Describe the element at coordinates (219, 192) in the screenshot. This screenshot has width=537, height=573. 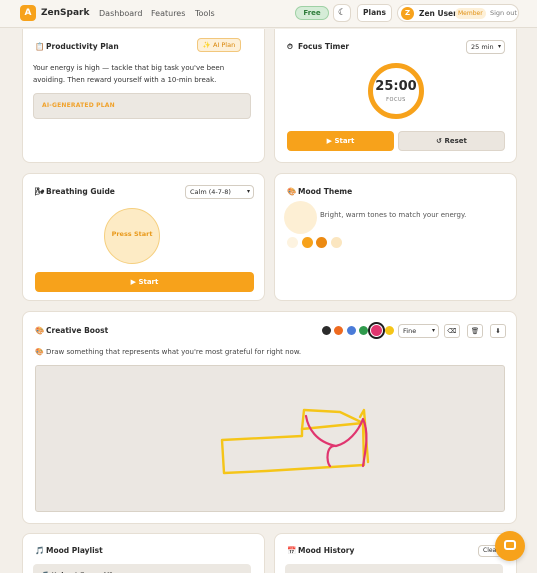
I see `breathing-pattern-select: Calm (4-7-8) ▾` at that location.